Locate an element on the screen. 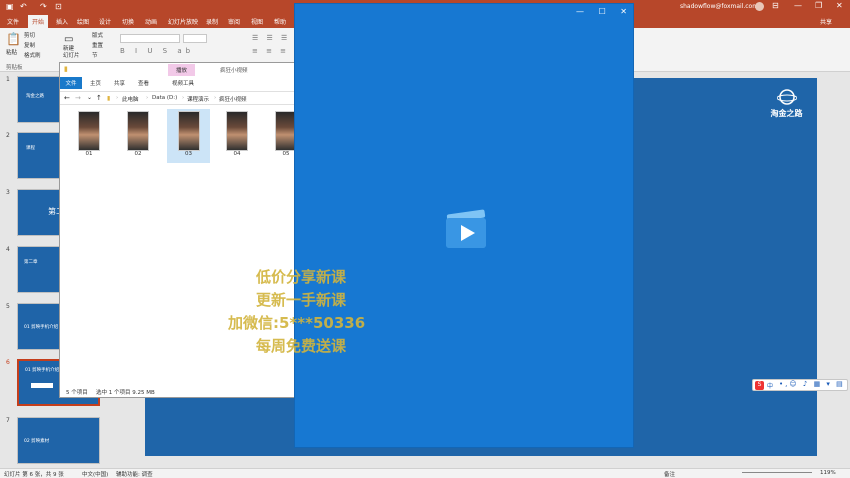  file-item-01: 01 is located at coordinates (89, 137).